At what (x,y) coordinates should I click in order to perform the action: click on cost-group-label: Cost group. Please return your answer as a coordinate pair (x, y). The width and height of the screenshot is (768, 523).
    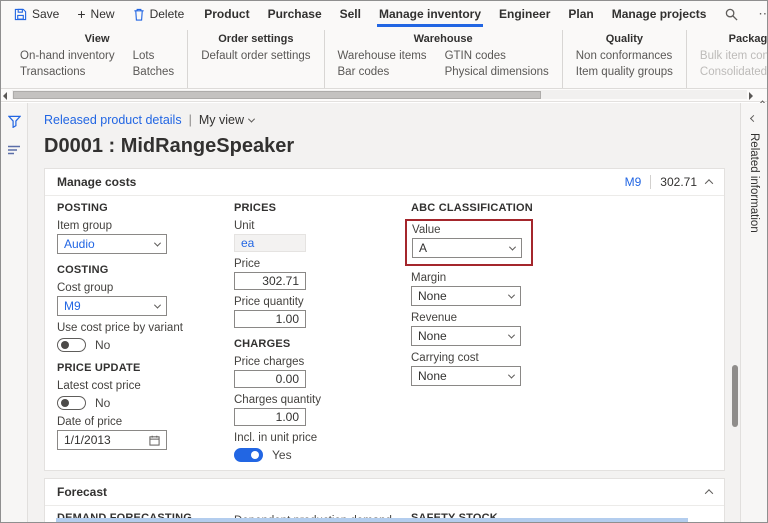
    Looking at the image, I should click on (85, 288).